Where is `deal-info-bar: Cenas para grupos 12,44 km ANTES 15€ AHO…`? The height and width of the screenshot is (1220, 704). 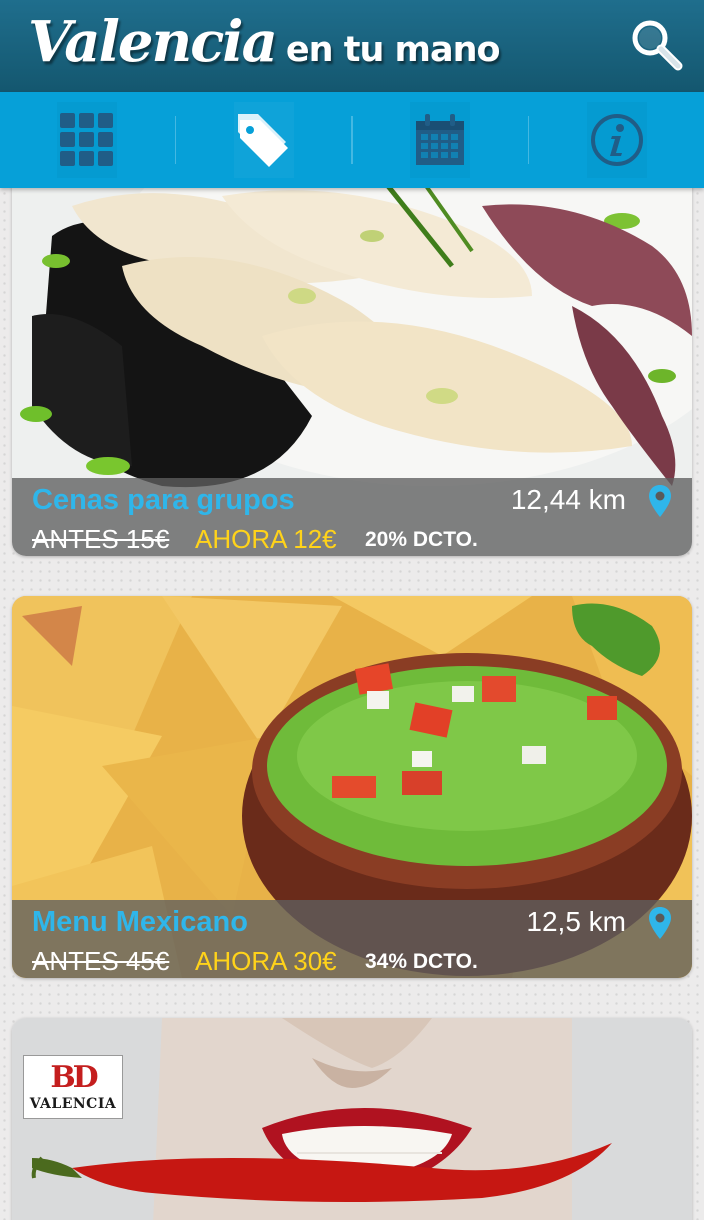 deal-info-bar: Cenas para grupos 12,44 km ANTES 15€ AHO… is located at coordinates (352, 517).